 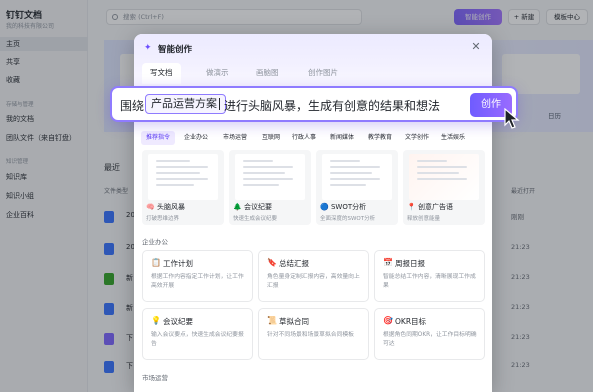 What do you see at coordinates (196, 138) in the screenshot?
I see `tag-office: 企业办公` at bounding box center [196, 138].